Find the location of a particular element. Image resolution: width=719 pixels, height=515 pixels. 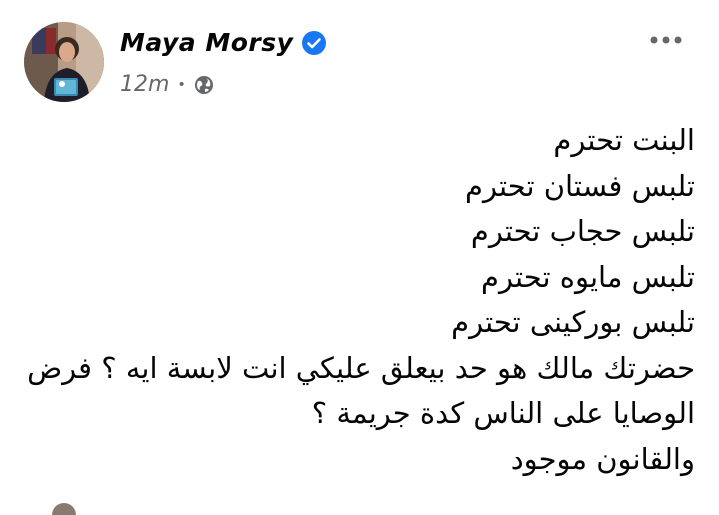

more-options-button is located at coordinates (666, 40).